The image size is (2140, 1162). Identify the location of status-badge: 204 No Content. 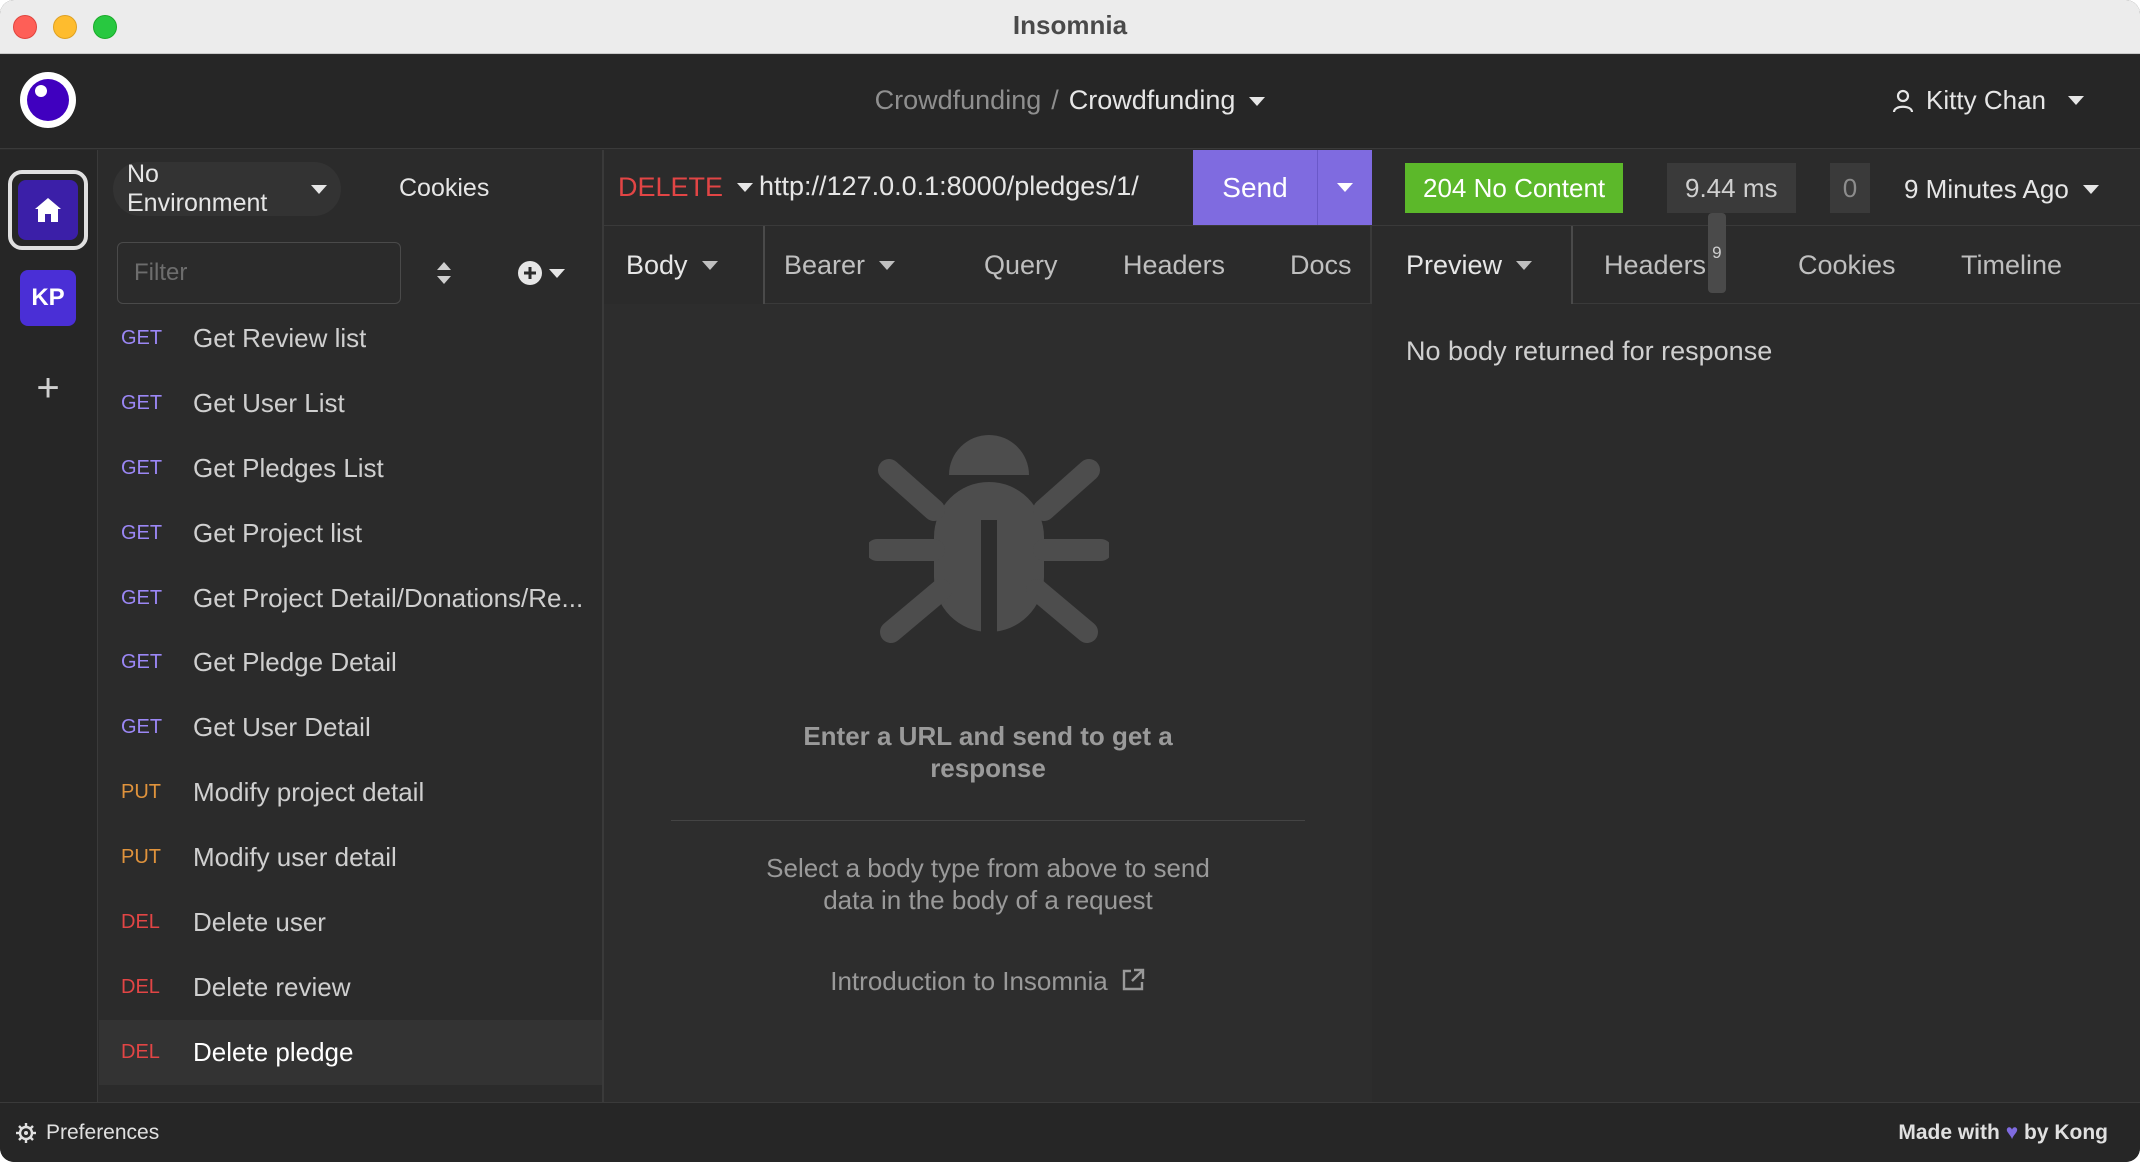
(1514, 188).